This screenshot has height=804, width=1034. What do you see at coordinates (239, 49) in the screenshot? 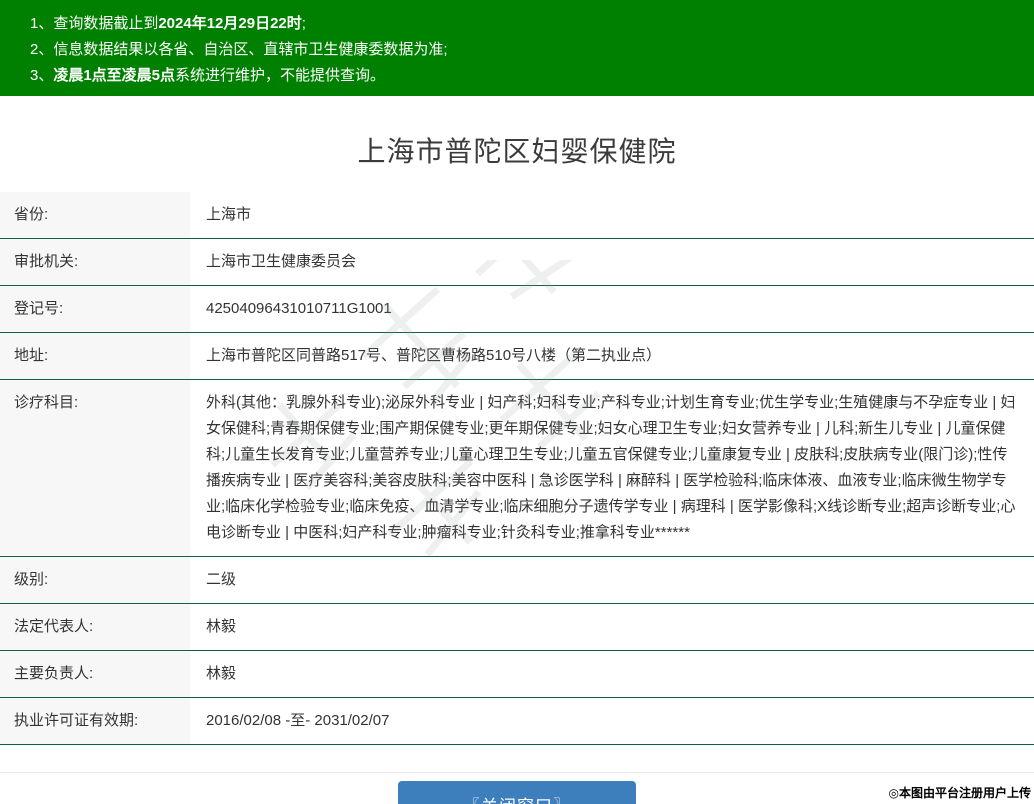
I see `notice-line: 2、信息数据结果以各省、自治区、直辖市卫生健康委数据为准;` at bounding box center [239, 49].